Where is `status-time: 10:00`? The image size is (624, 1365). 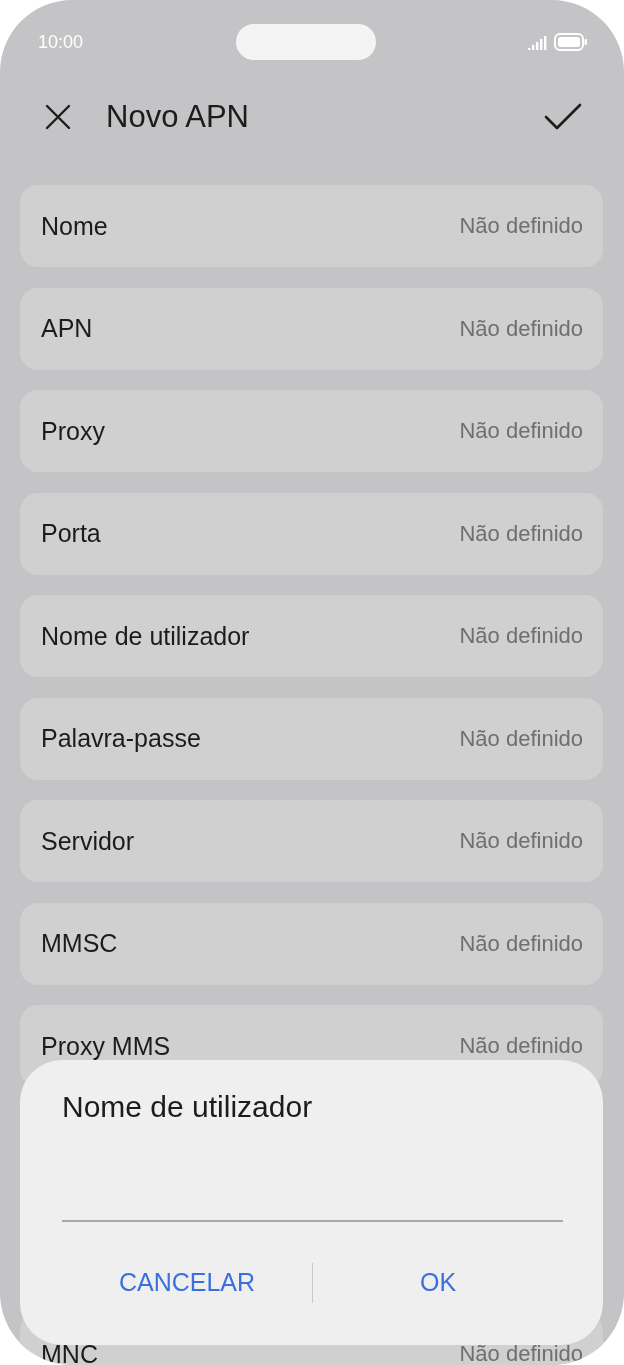
status-time: 10:00 is located at coordinates (61, 42).